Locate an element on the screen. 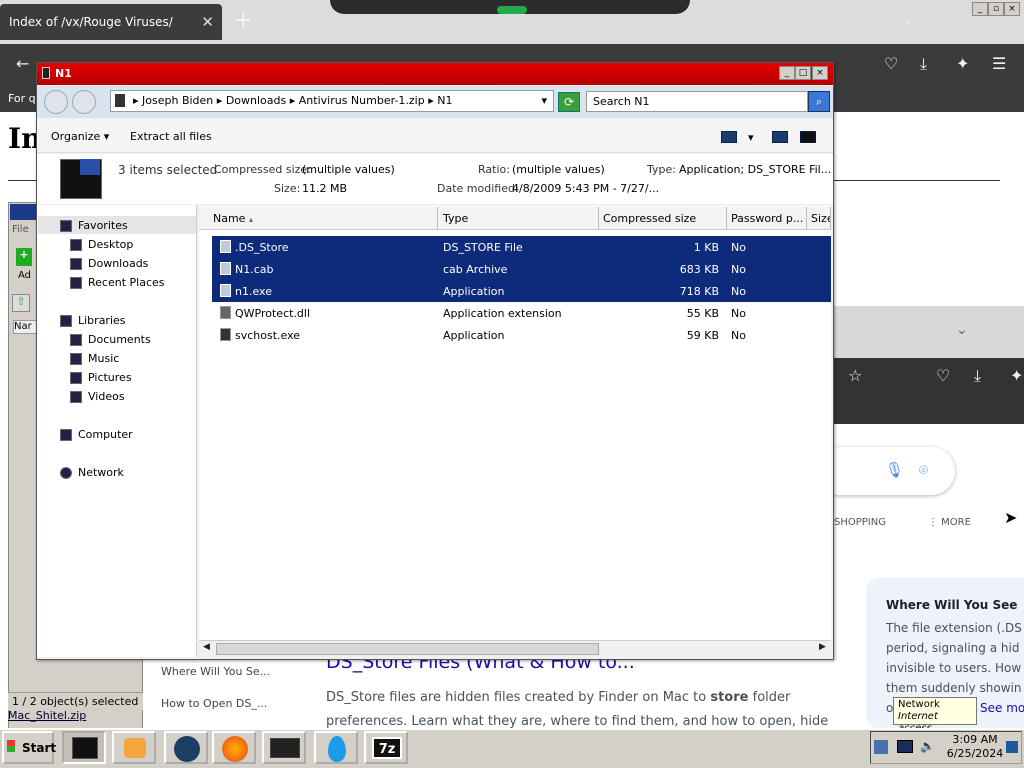  preview-pane-icon is located at coordinates (780, 137).